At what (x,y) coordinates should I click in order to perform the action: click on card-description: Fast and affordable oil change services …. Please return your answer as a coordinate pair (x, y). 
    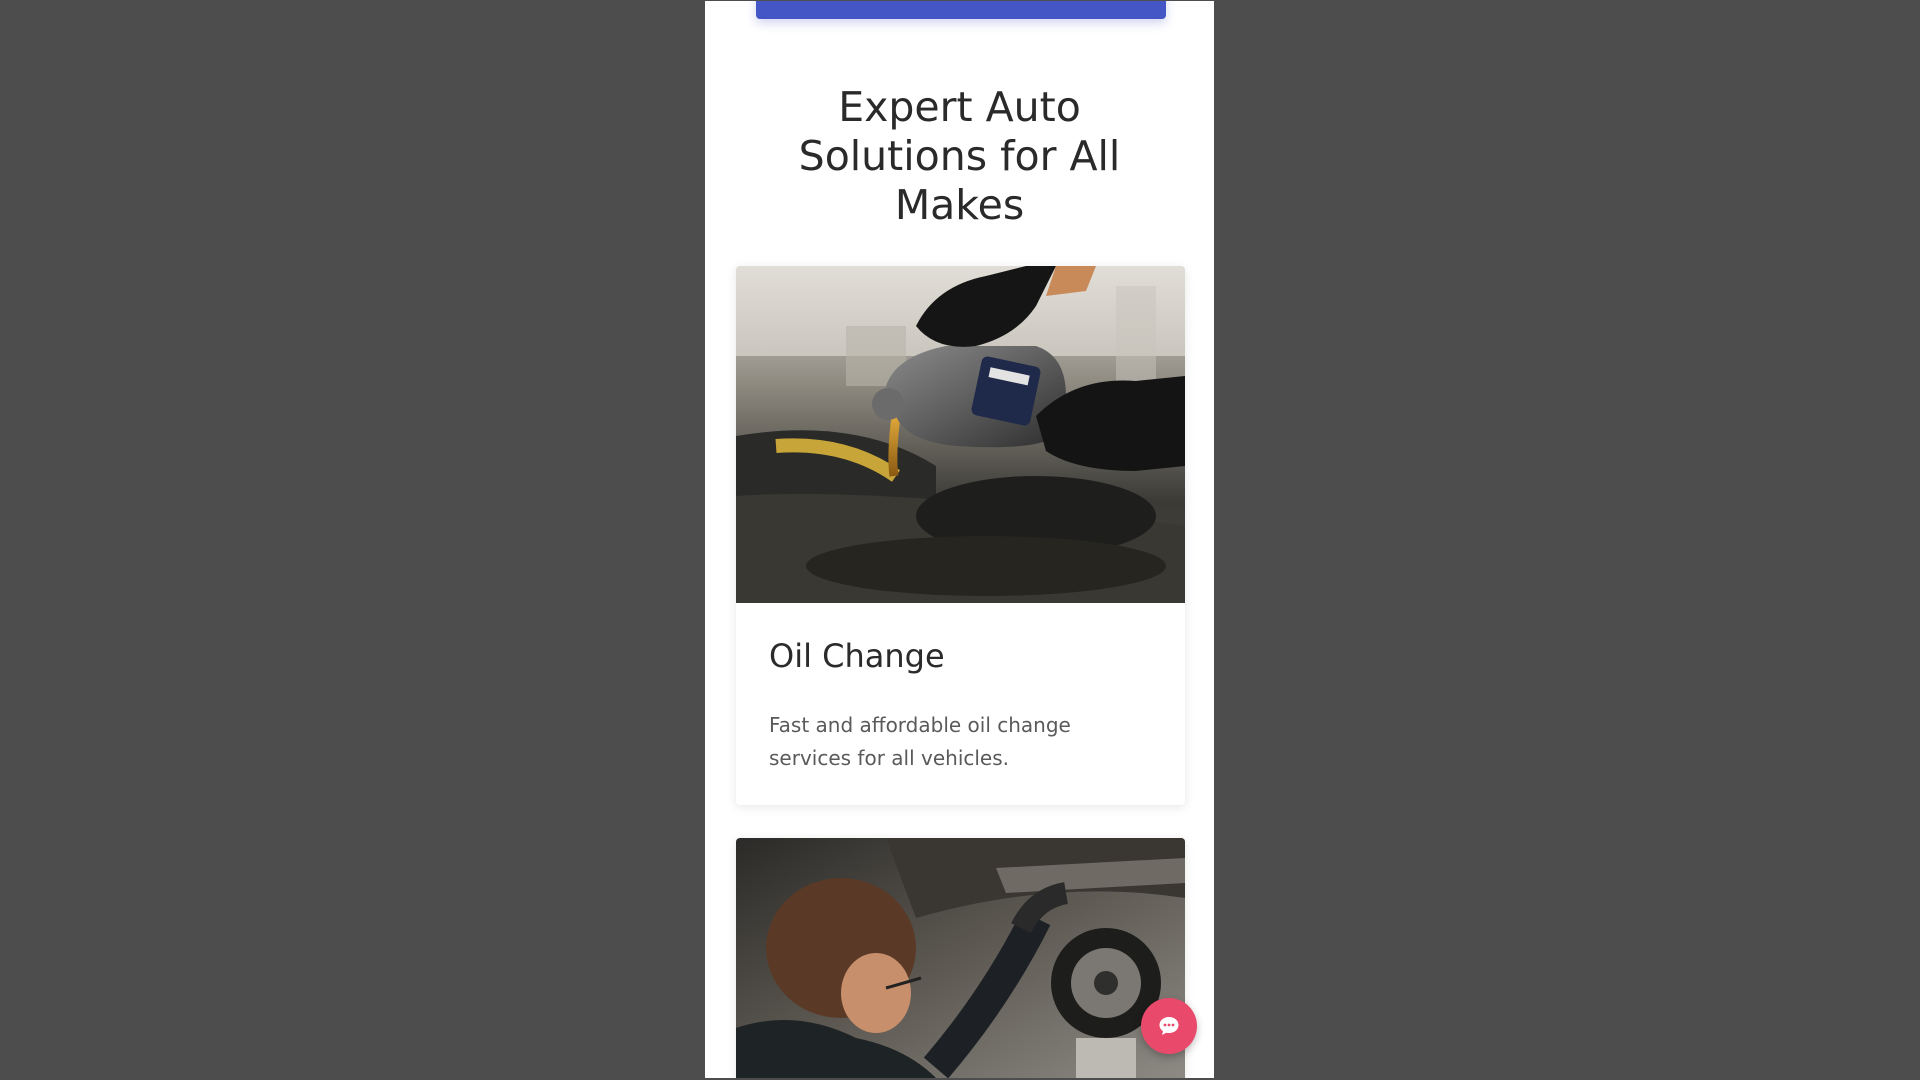
    Looking at the image, I should click on (920, 741).